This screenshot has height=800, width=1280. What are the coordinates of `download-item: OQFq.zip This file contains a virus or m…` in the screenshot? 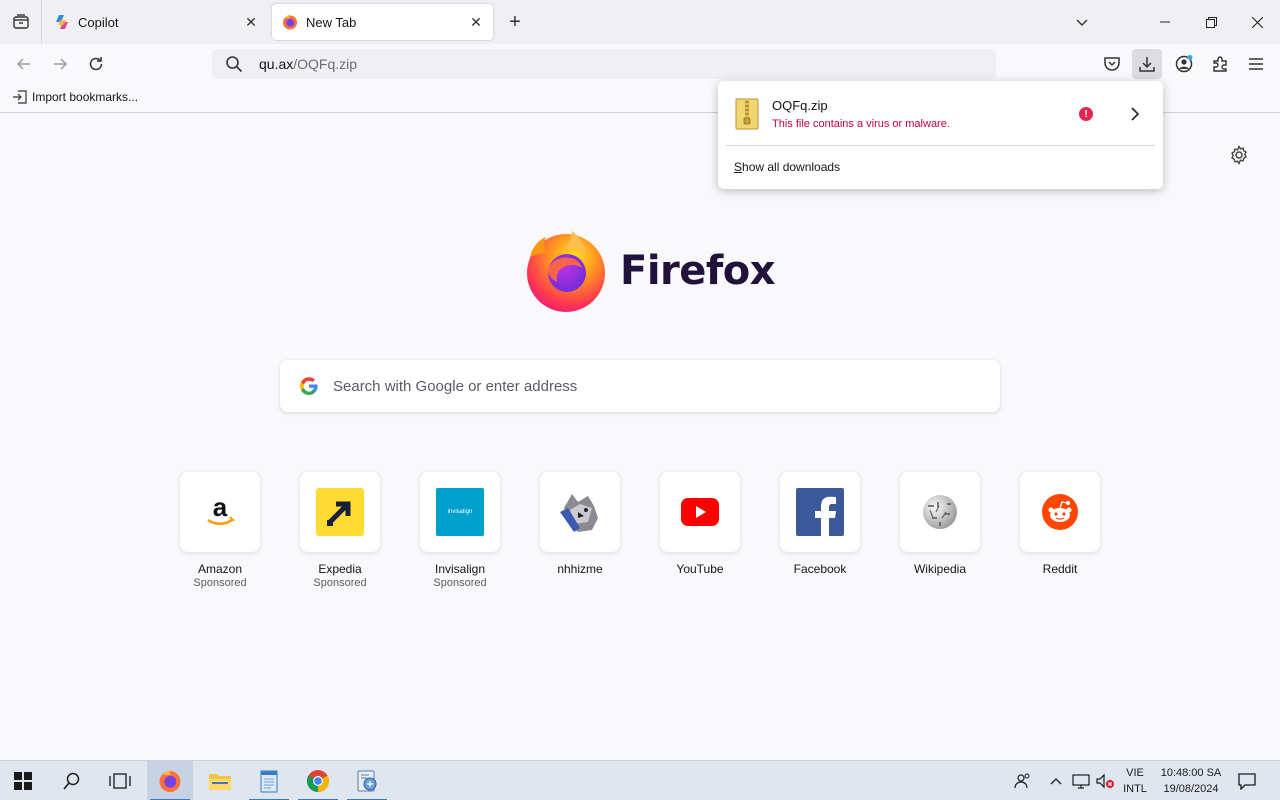 It's located at (940, 114).